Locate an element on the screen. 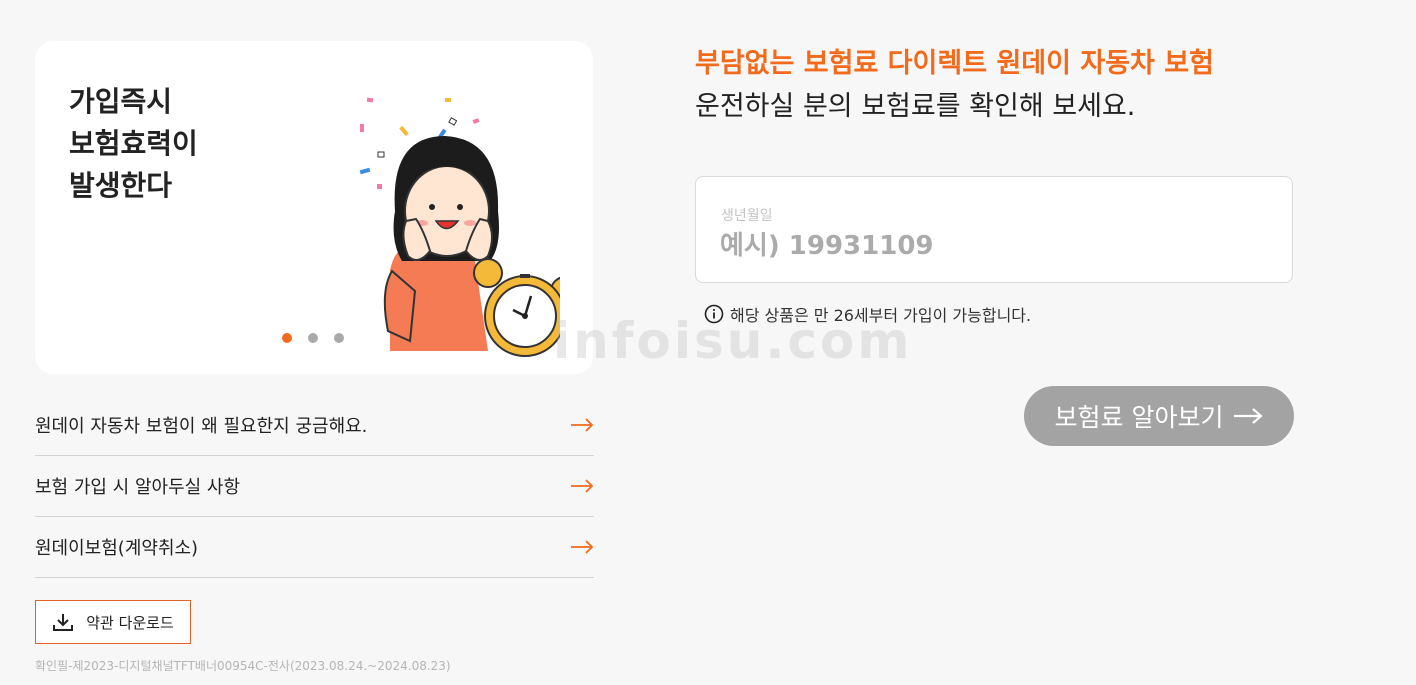 The height and width of the screenshot is (685, 1416). birthdate-input is located at coordinates (990, 246).